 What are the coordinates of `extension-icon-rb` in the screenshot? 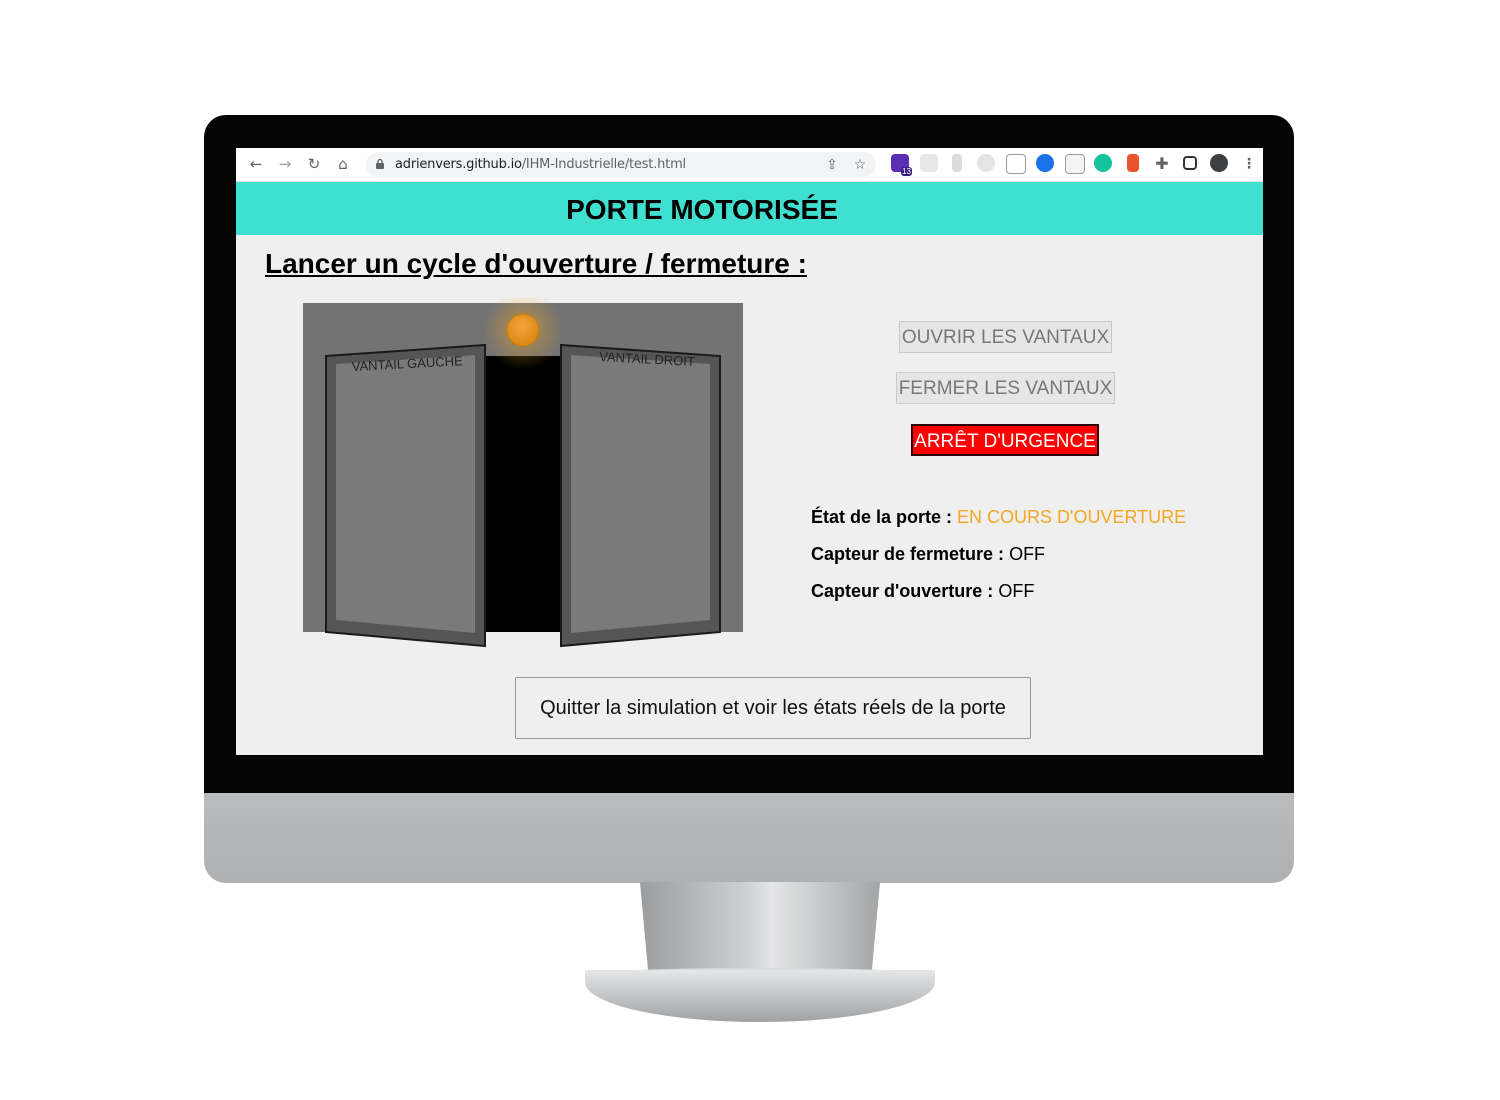 It's located at (1075, 164).